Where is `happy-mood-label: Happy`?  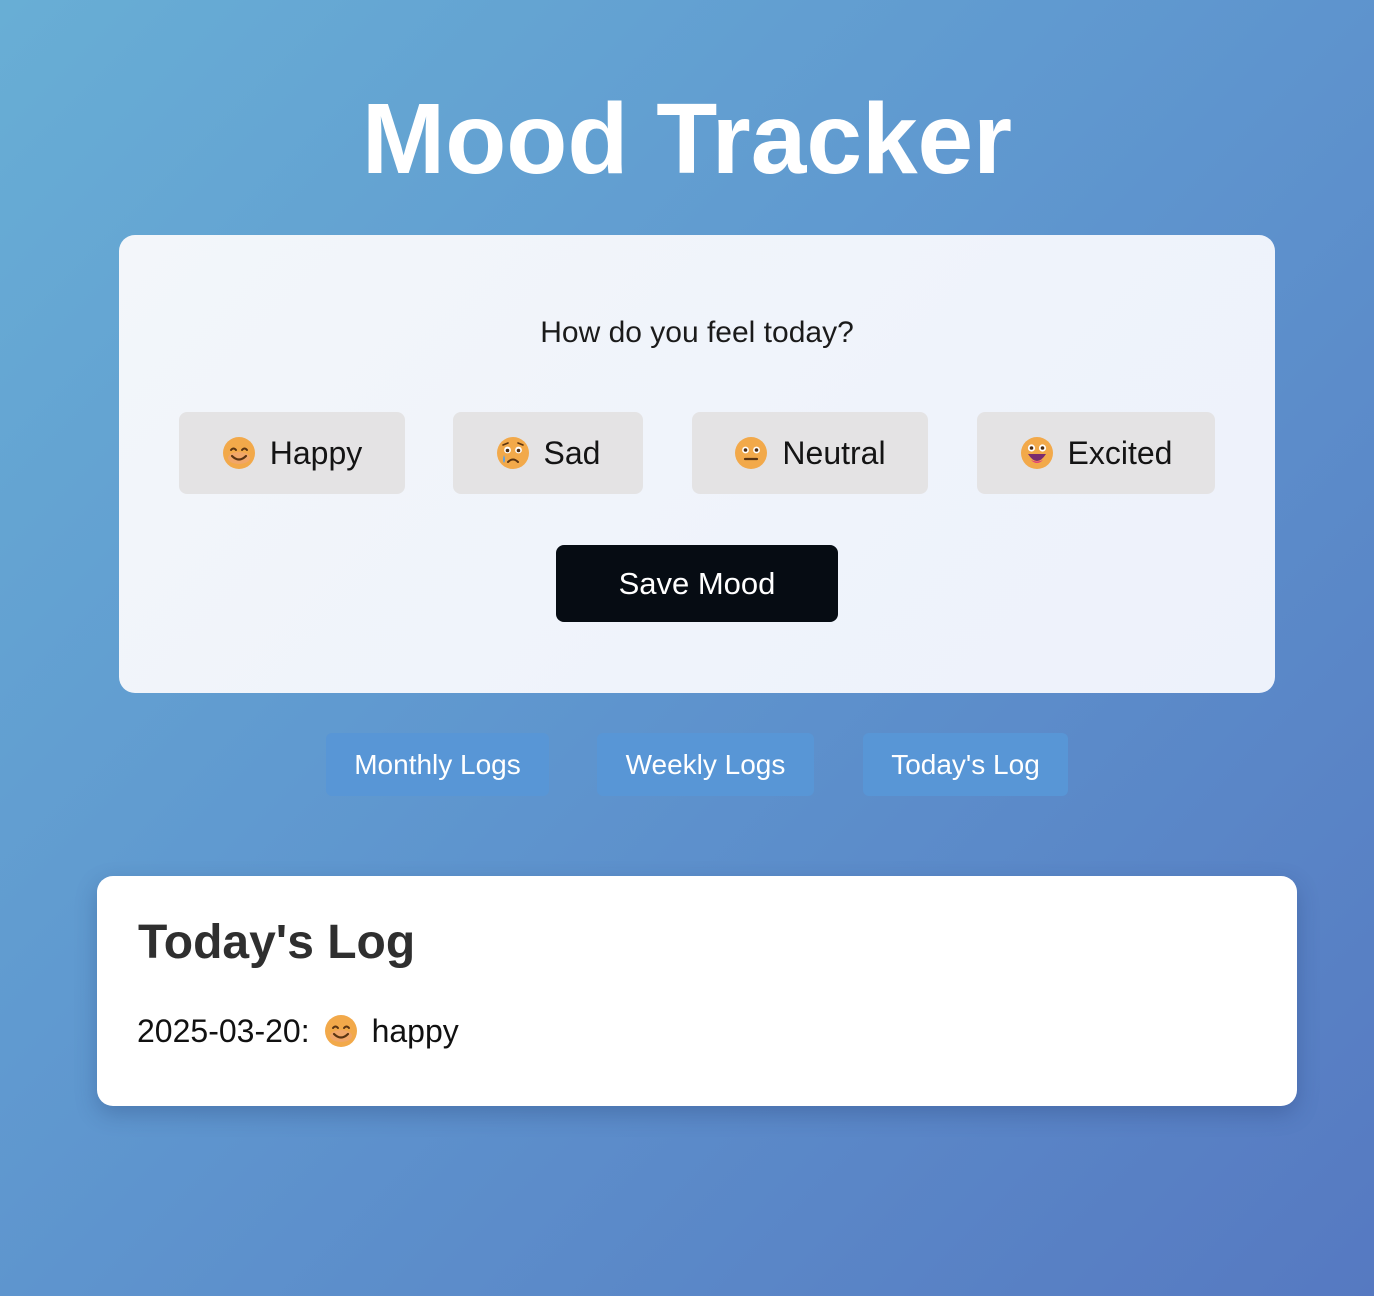
happy-mood-label: Happy is located at coordinates (316, 452).